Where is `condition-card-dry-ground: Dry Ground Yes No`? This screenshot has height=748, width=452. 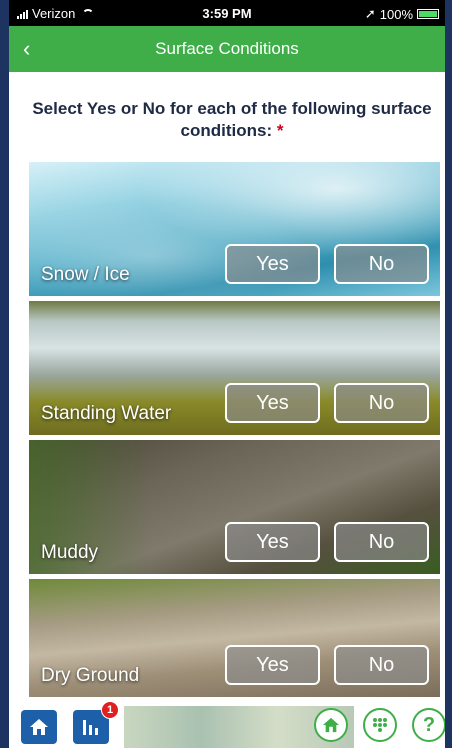
condition-card-dry-ground: Dry Ground Yes No is located at coordinates (234, 638).